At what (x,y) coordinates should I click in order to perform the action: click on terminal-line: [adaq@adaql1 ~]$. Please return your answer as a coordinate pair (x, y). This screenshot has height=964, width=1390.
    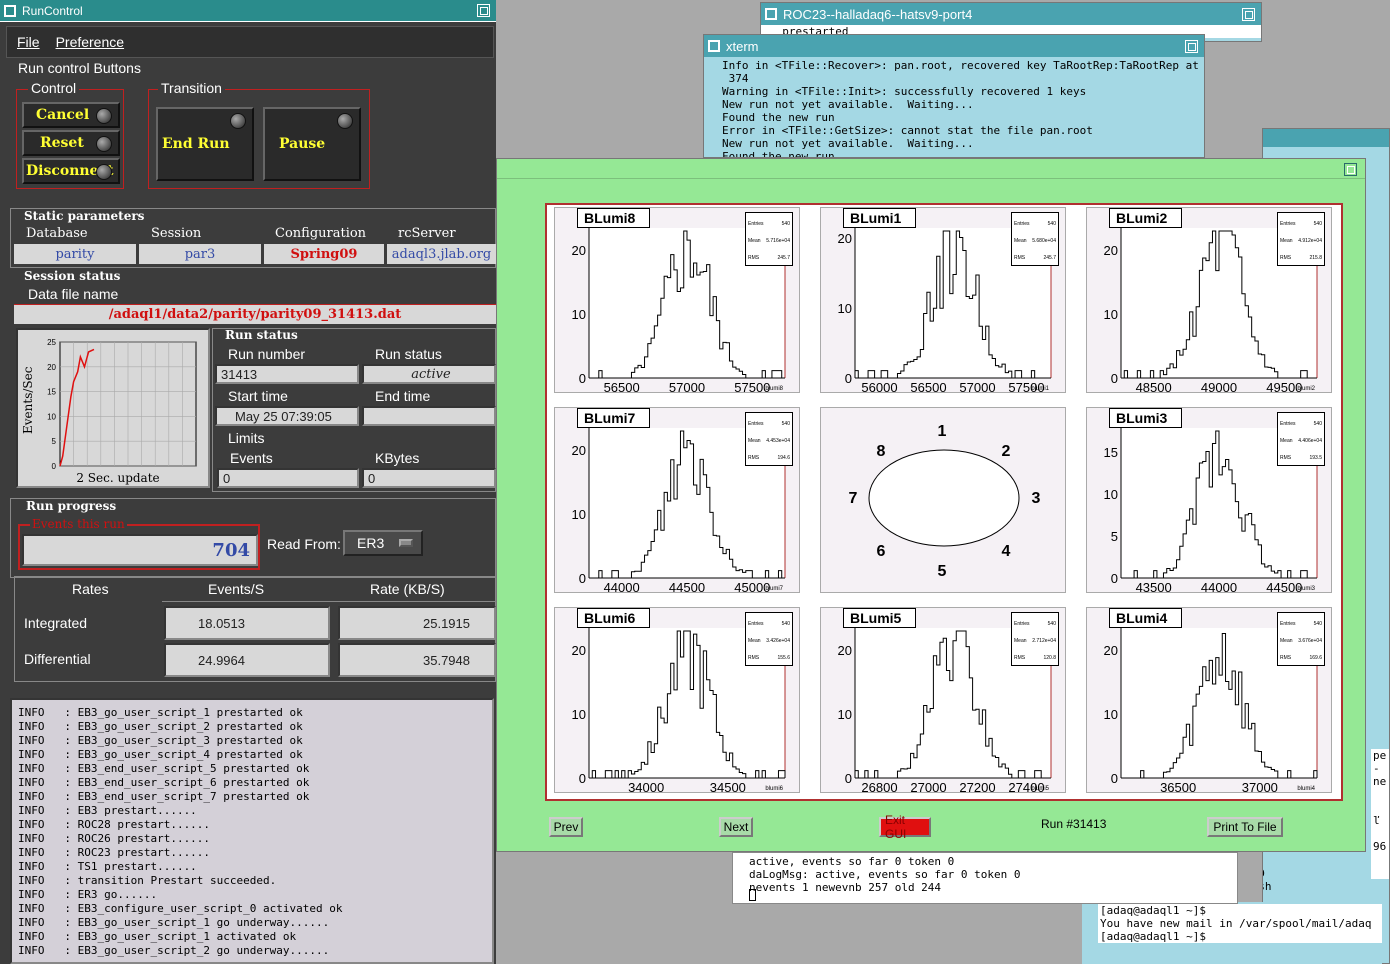
    Looking at the image, I should click on (1153, 910).